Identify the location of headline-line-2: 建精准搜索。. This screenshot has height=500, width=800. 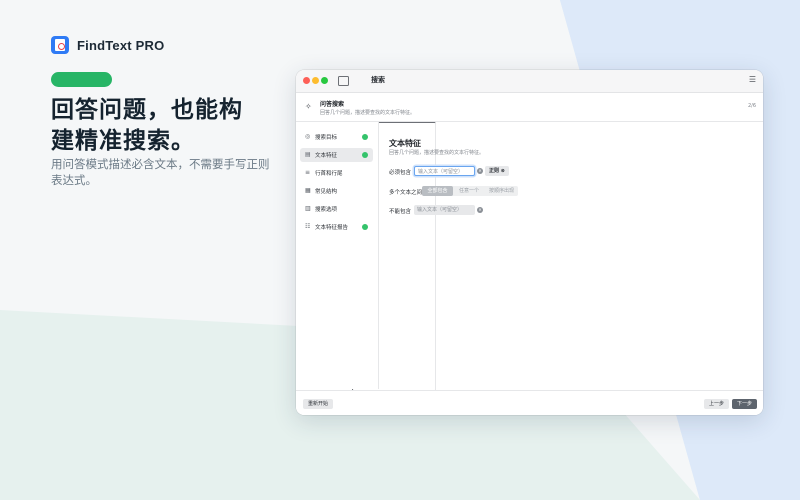
(123, 141).